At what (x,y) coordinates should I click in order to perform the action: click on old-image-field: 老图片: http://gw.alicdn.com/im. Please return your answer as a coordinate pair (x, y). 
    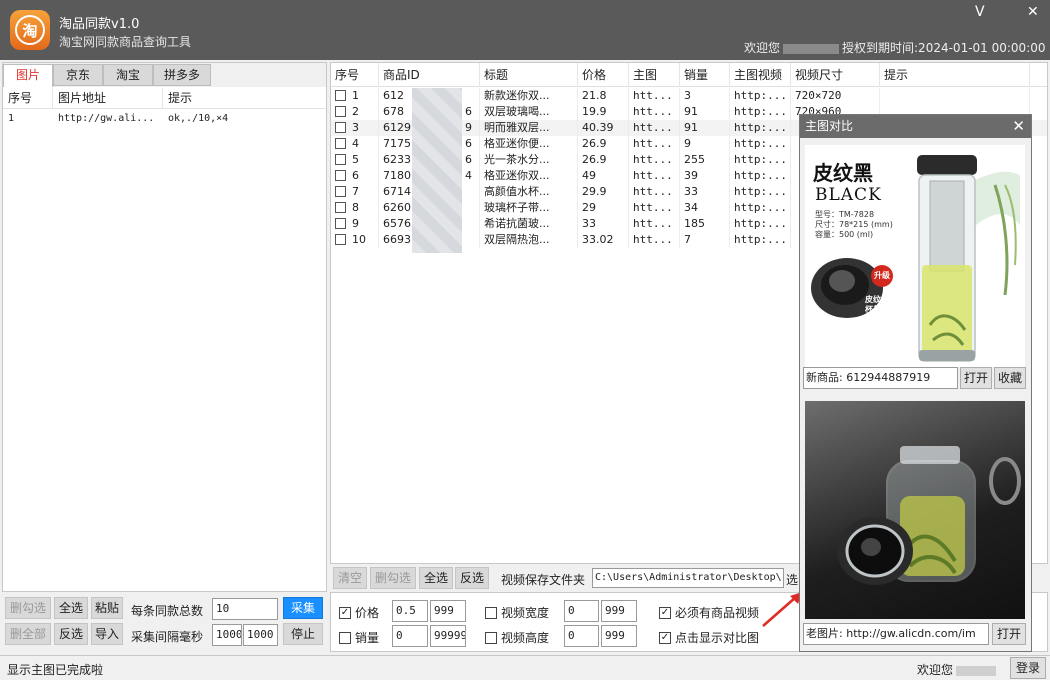
    Looking at the image, I should click on (896, 634).